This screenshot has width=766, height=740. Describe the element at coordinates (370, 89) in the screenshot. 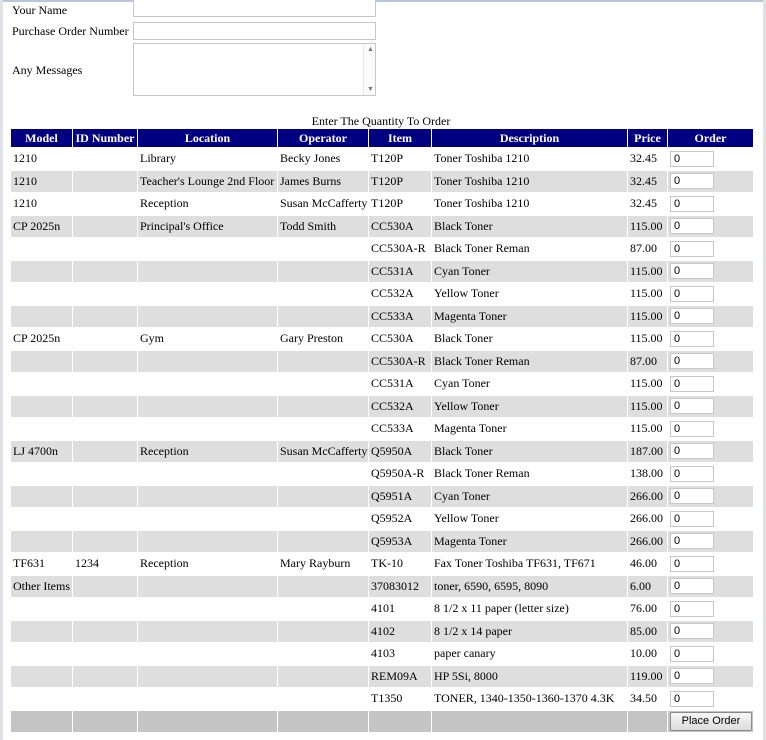

I see `scroll-down-arrow-icon: ▼` at that location.